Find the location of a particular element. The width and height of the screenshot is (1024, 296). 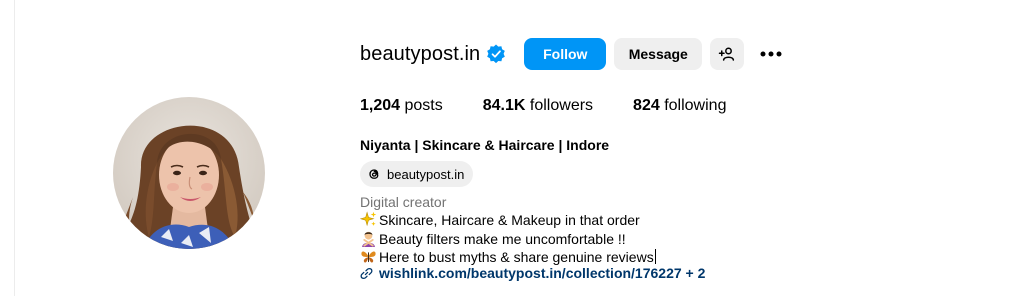

suggested-accounts-button is located at coordinates (727, 54).